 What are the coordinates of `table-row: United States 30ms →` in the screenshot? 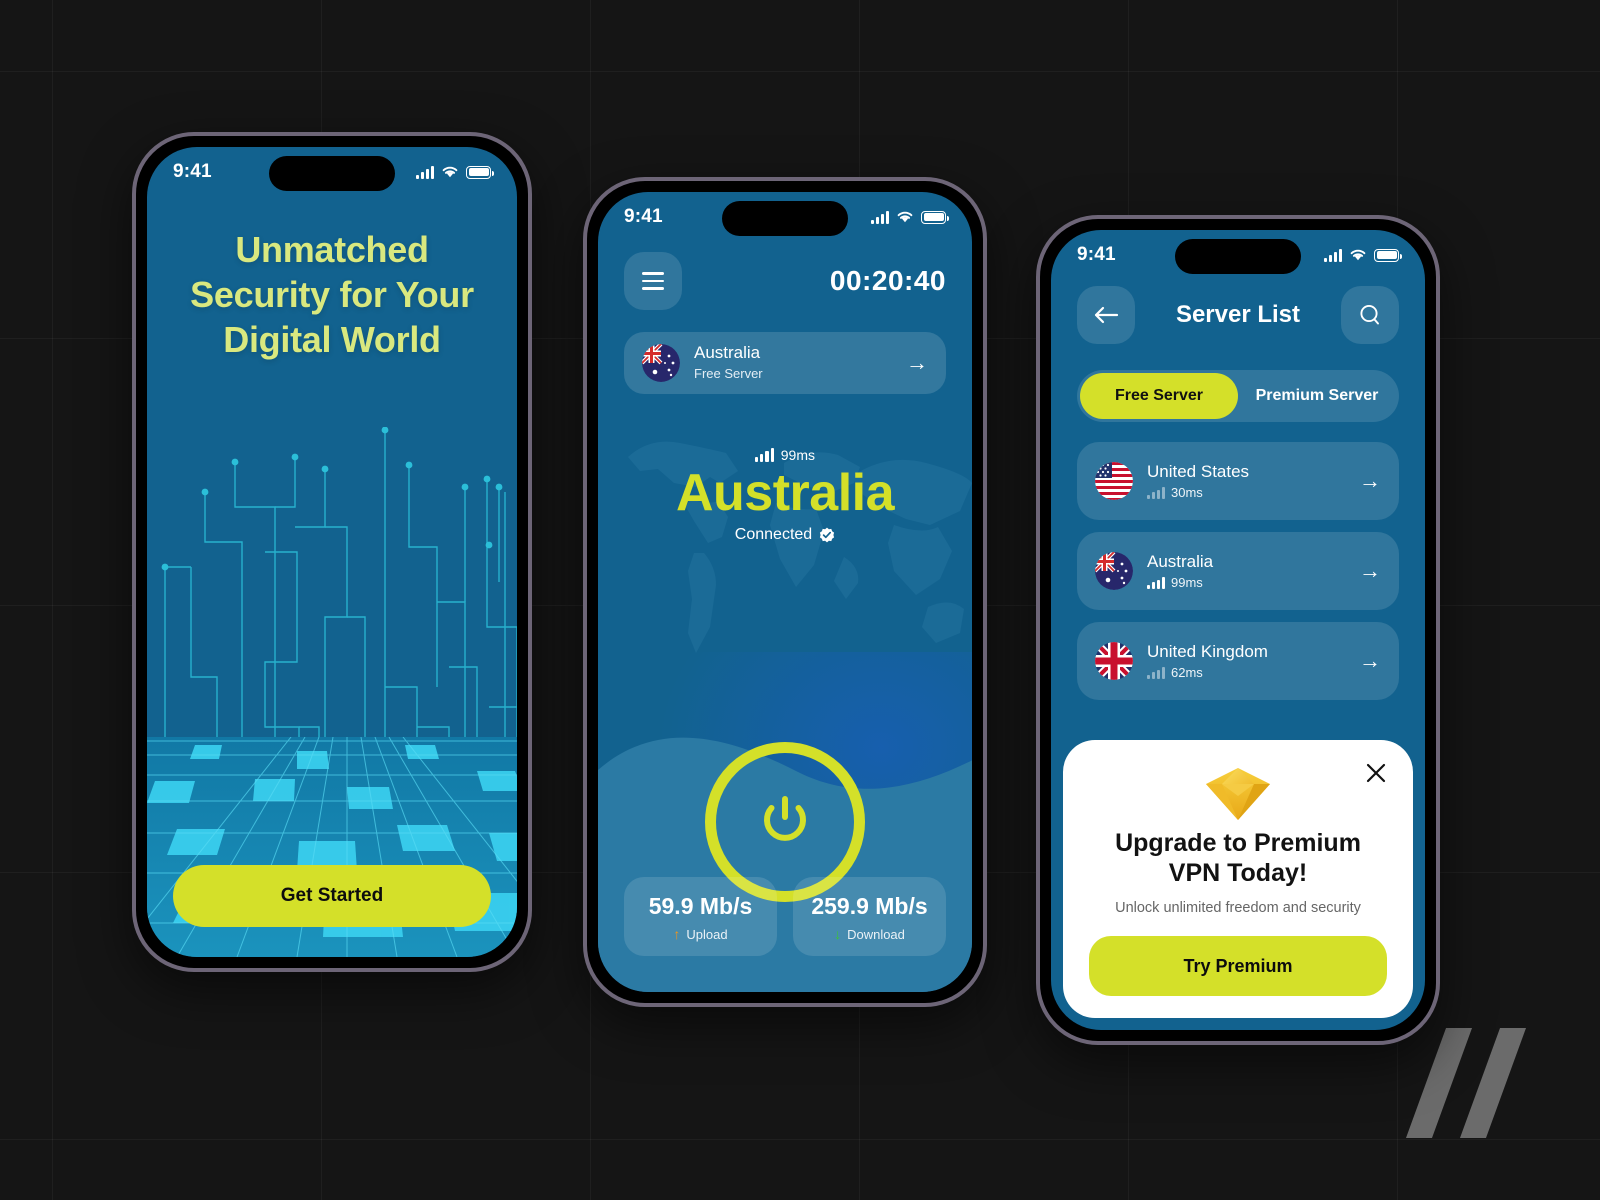 It's located at (1238, 481).